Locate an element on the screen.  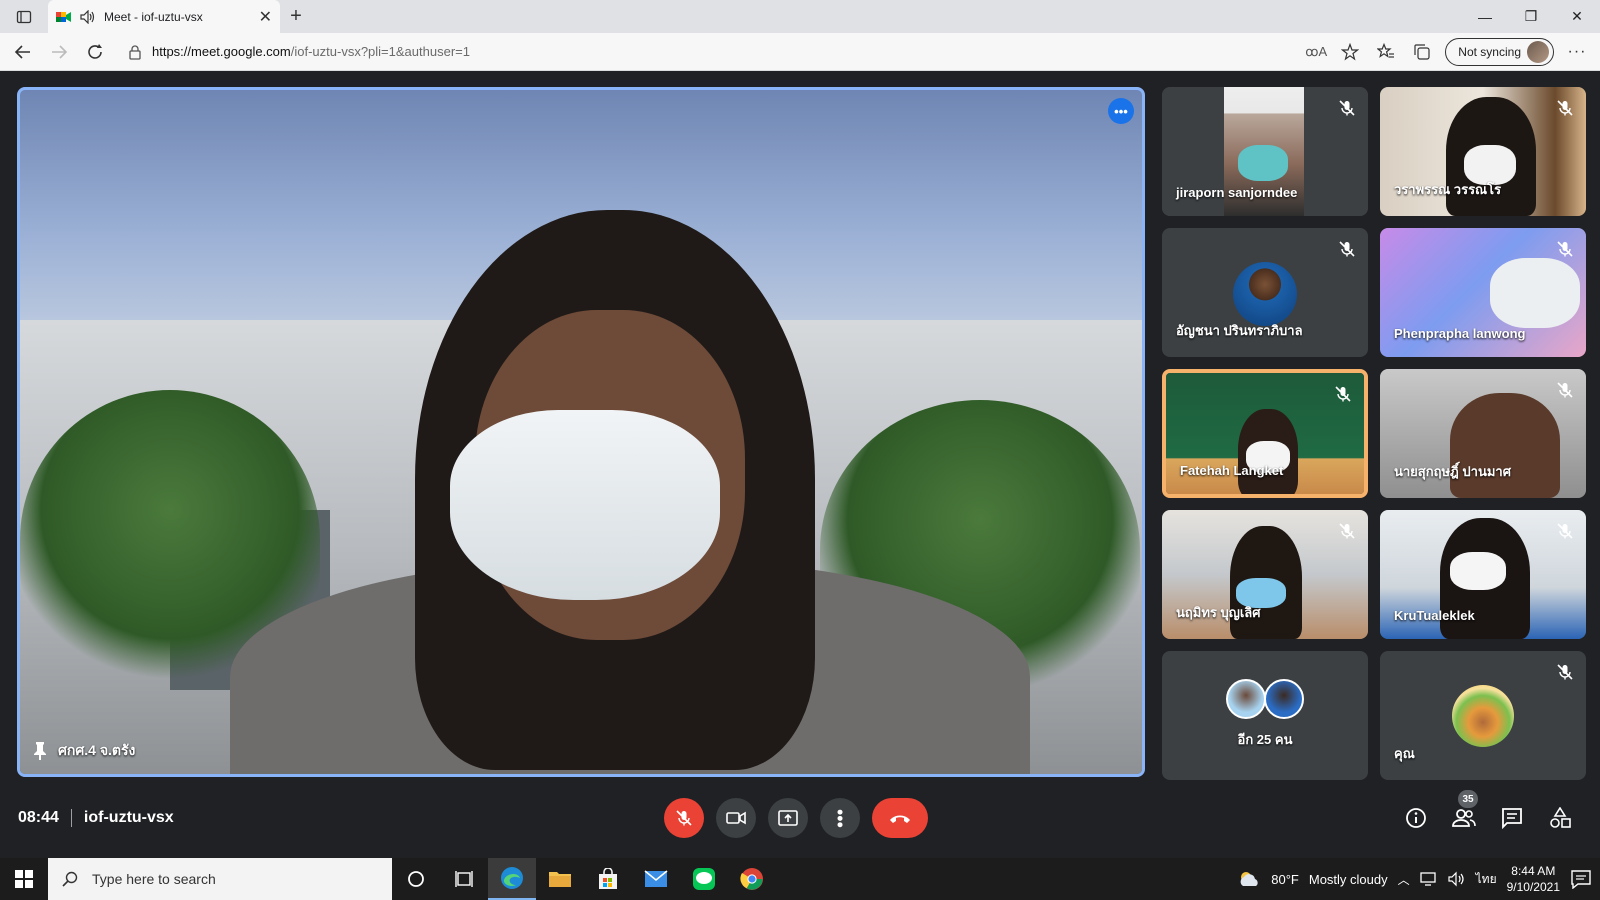
taskbar-line is located at coordinates (704, 879).